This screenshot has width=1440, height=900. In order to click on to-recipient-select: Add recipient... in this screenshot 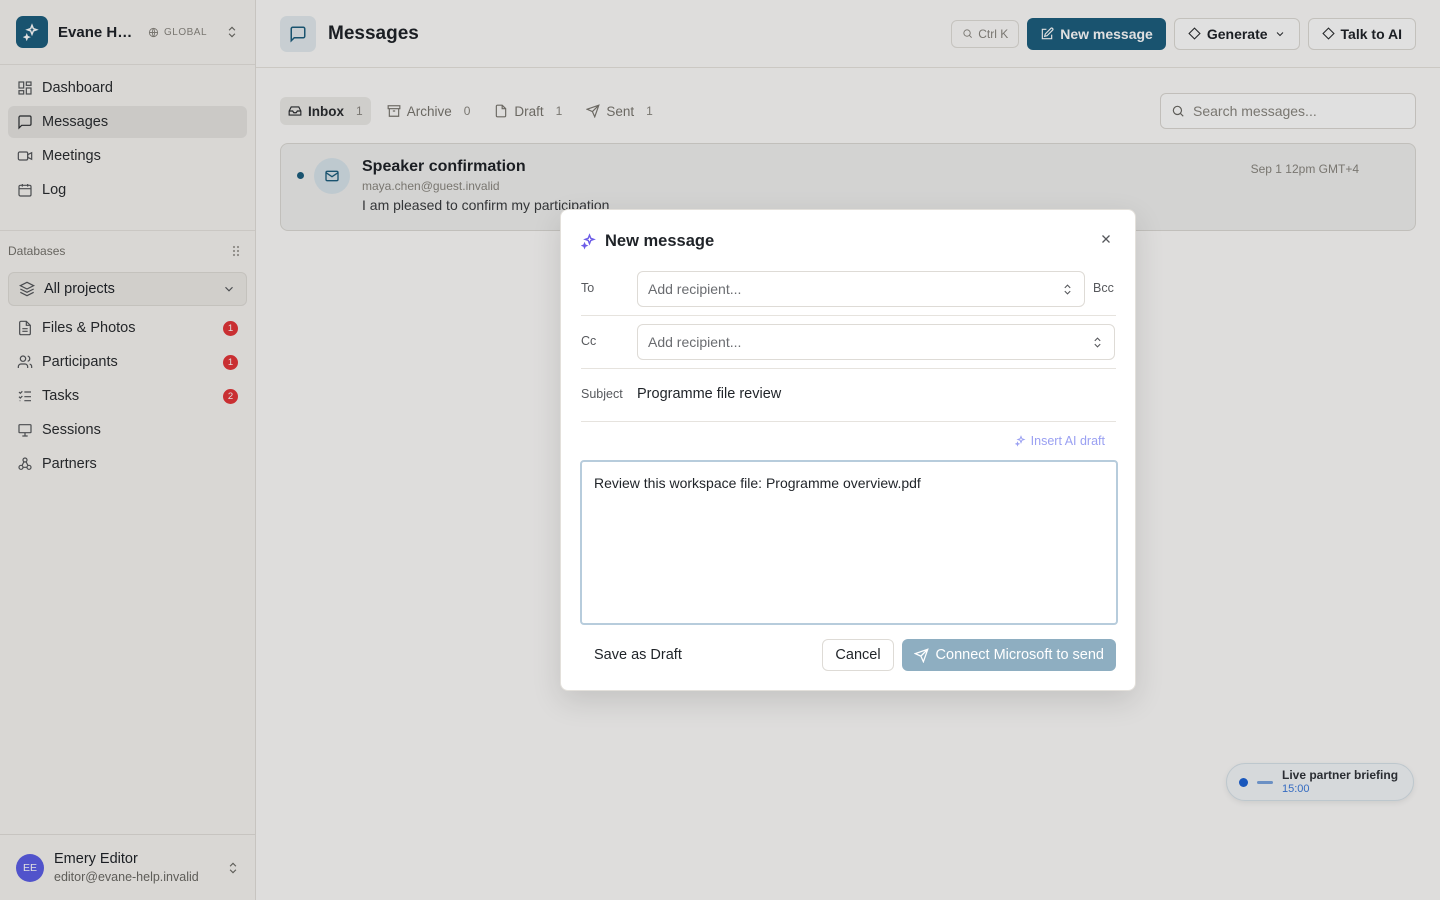, I will do `click(861, 289)`.